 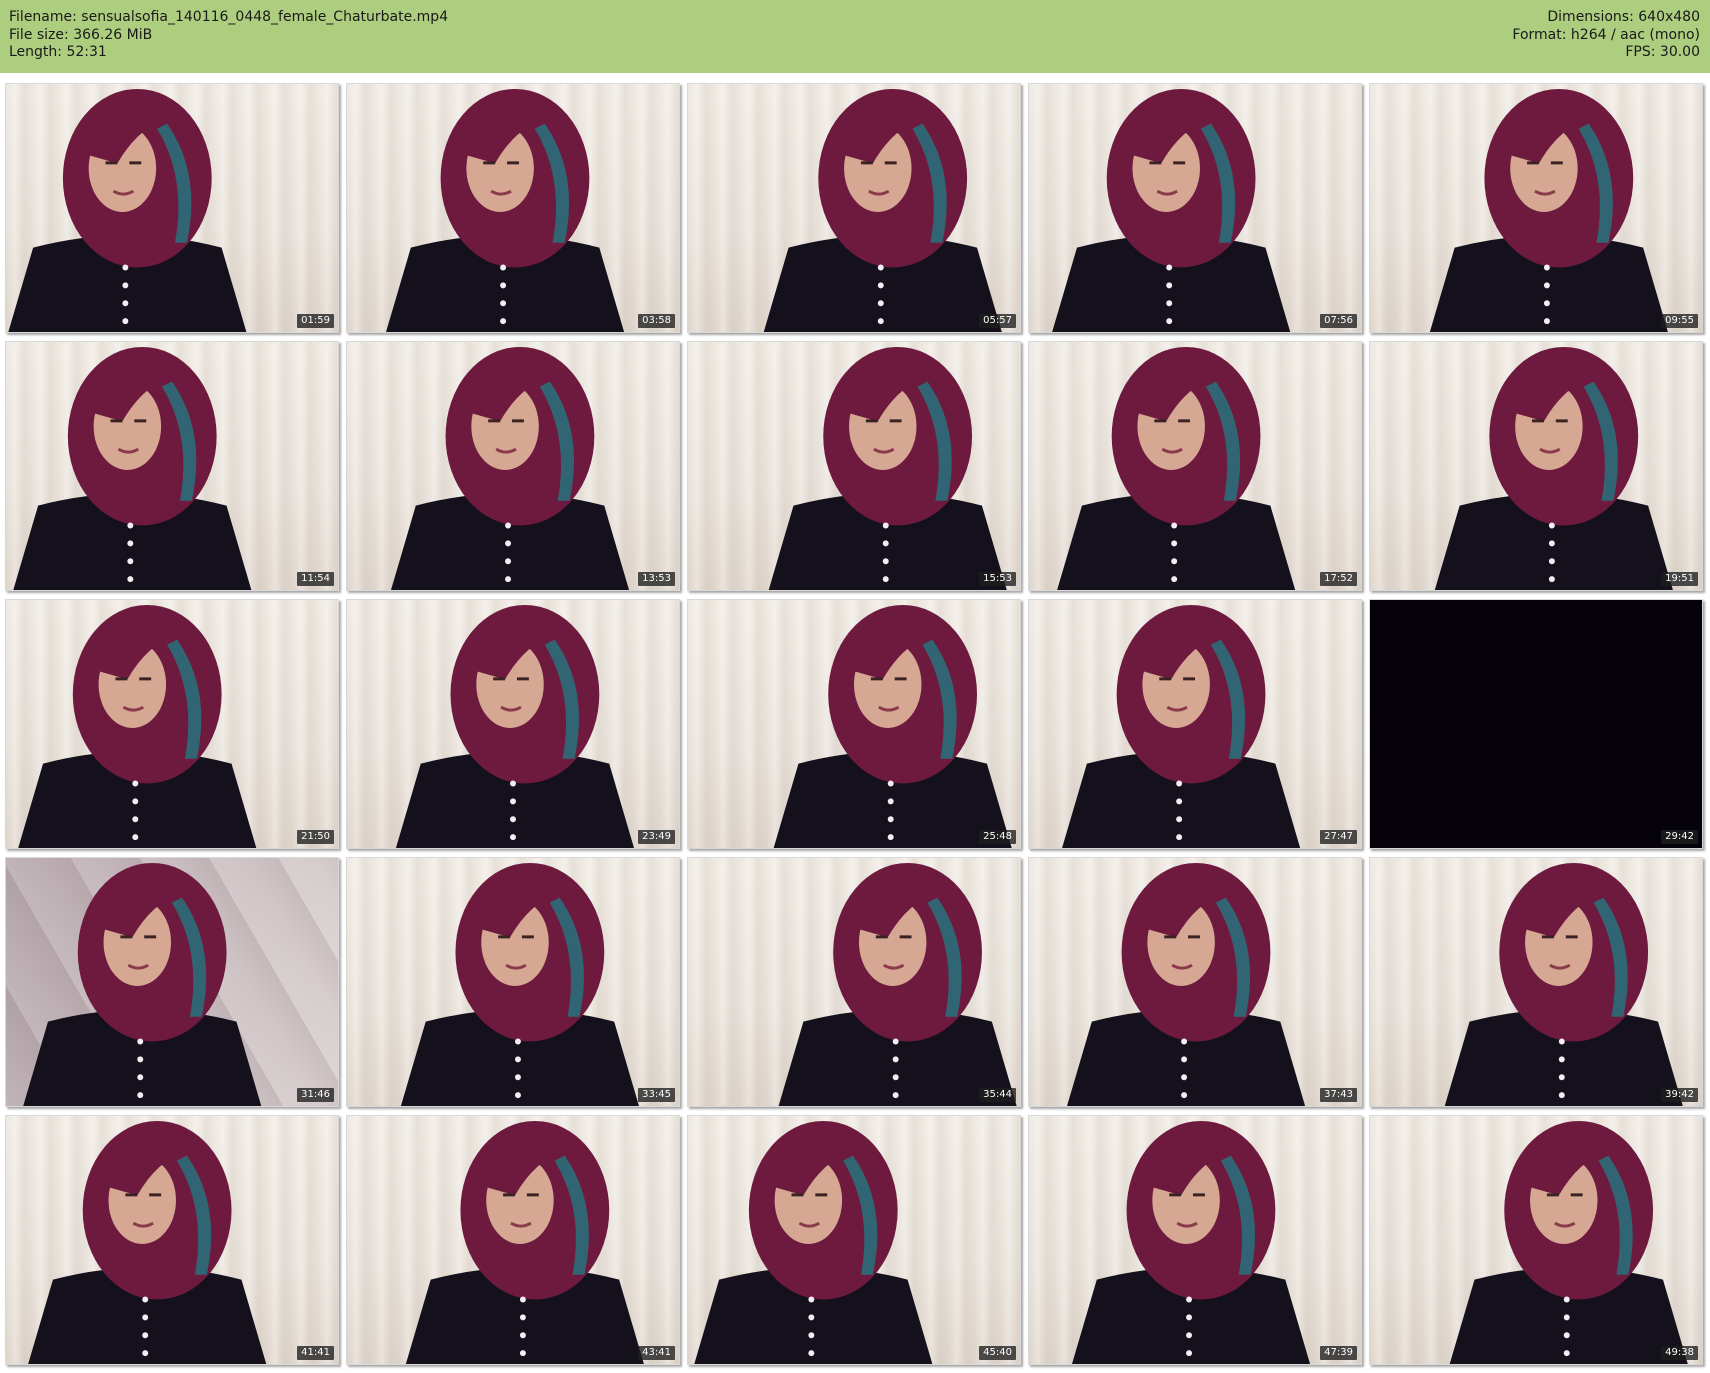 What do you see at coordinates (997, 837) in the screenshot?
I see `timestamp-badge: 25:48` at bounding box center [997, 837].